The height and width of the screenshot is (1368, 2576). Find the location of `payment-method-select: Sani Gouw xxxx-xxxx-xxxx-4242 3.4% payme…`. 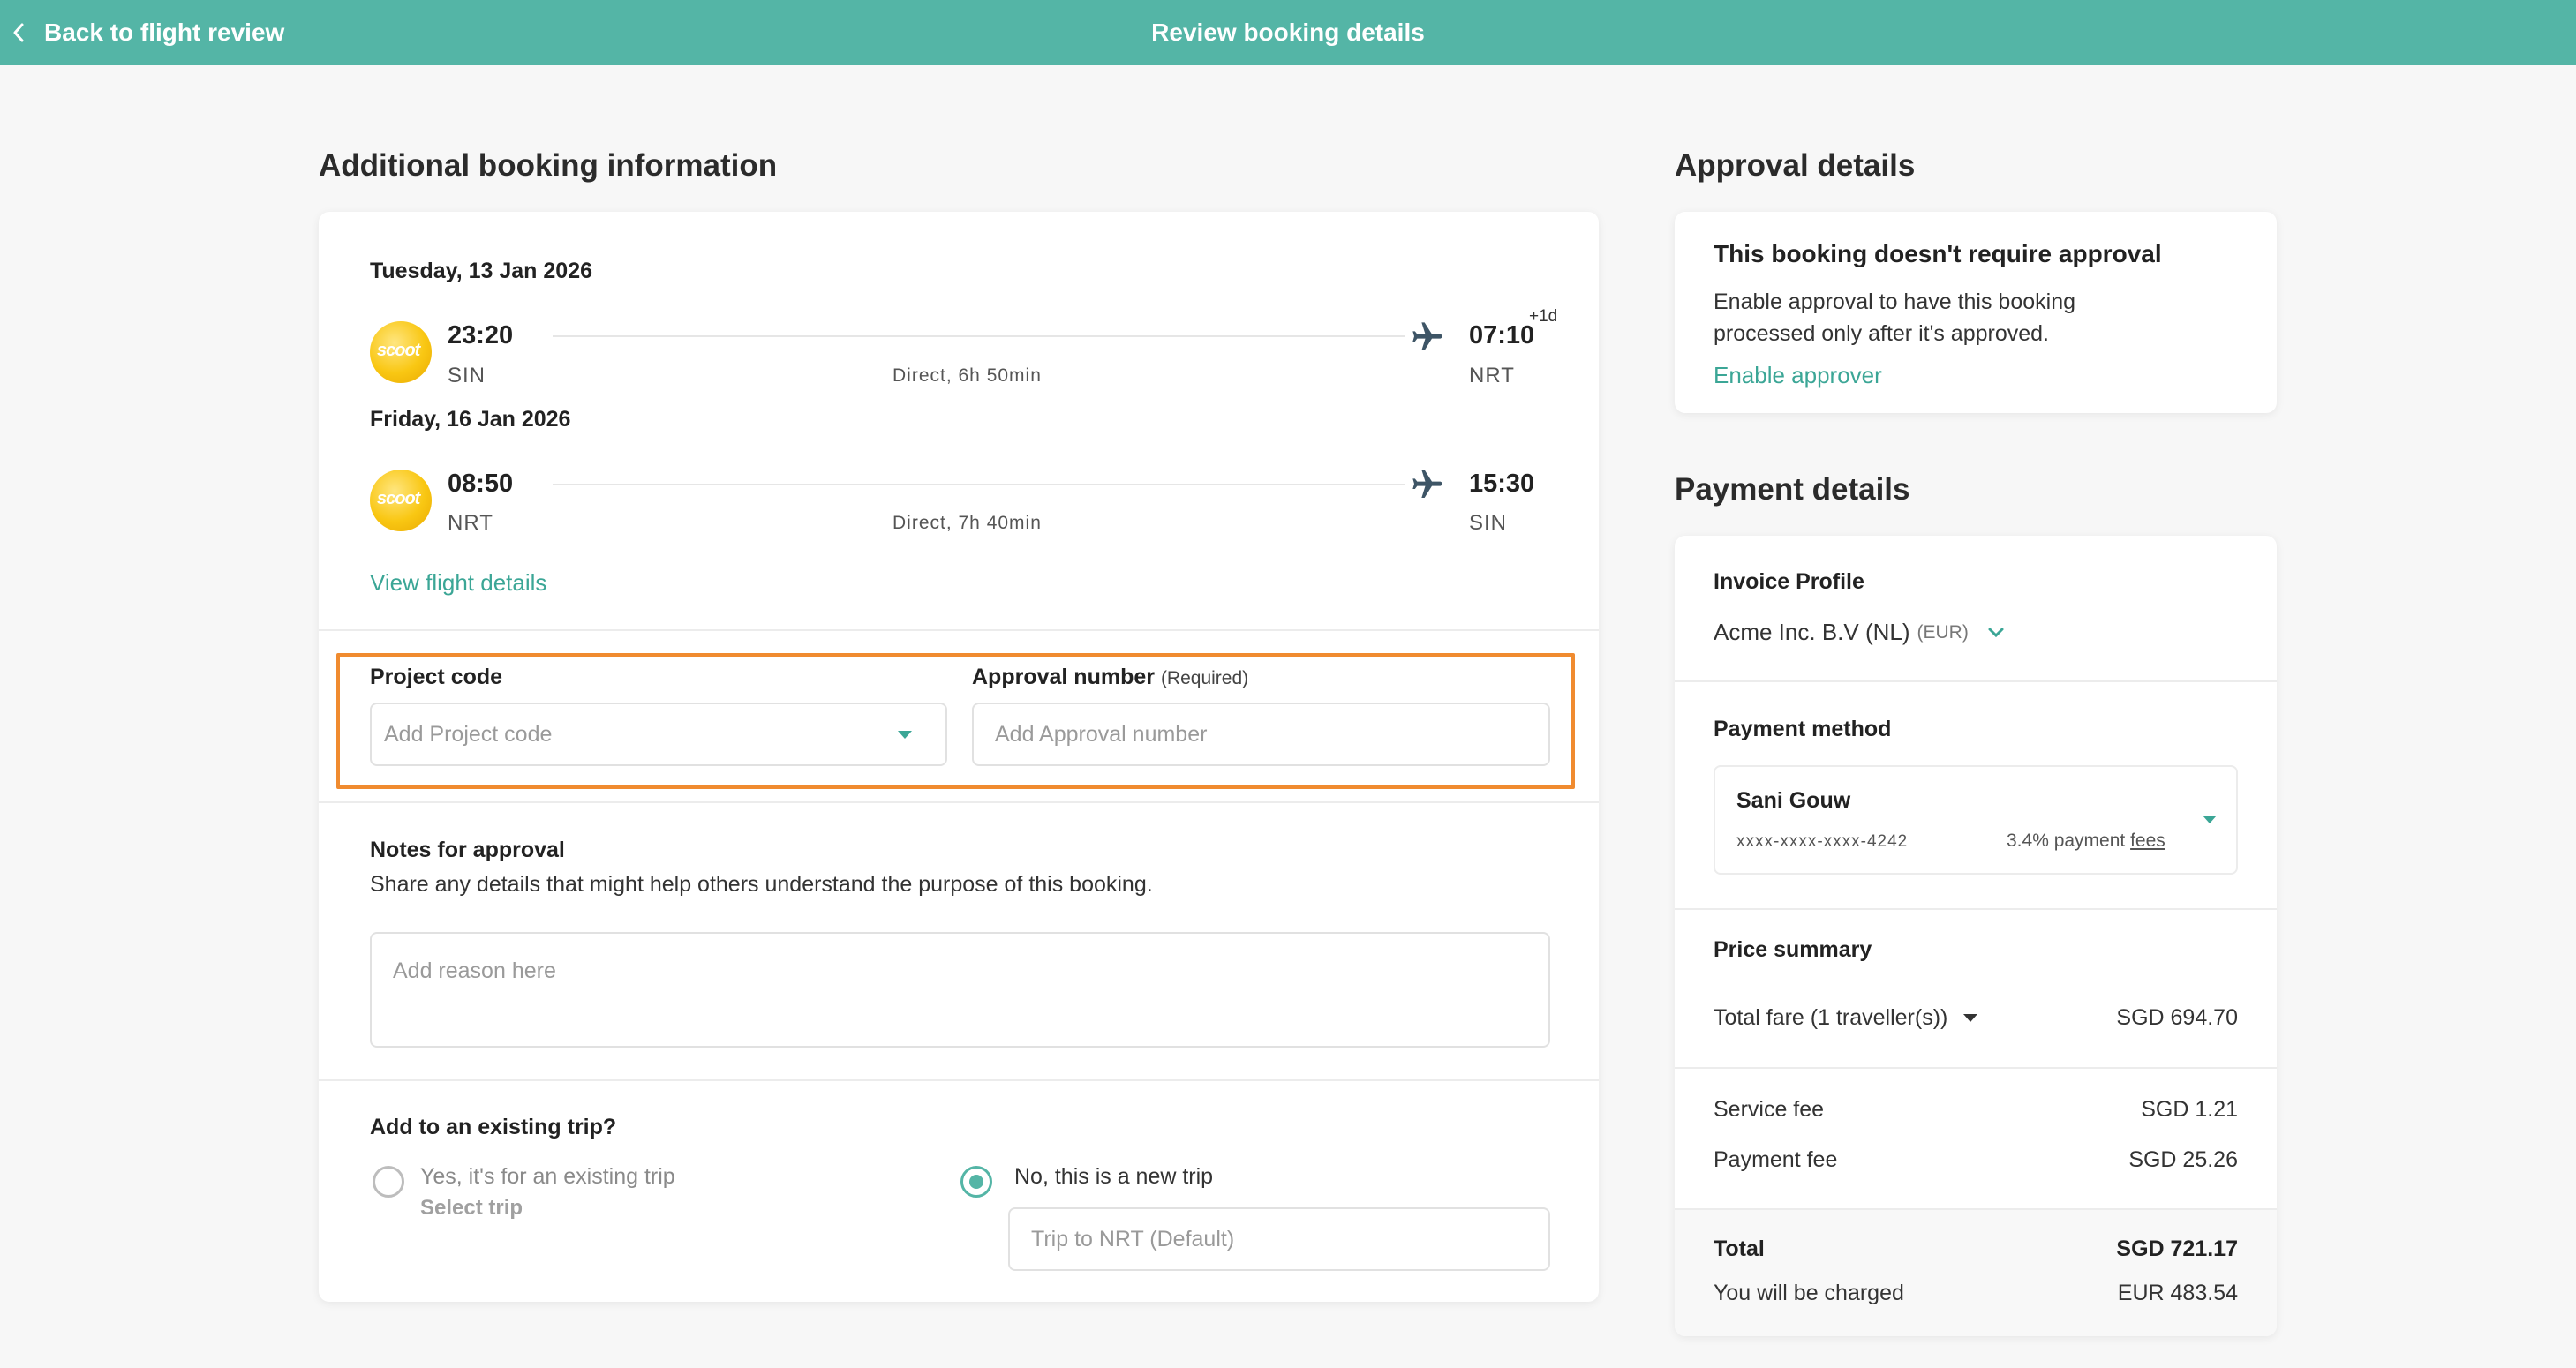

payment-method-select: Sani Gouw xxxx-xxxx-xxxx-4242 3.4% payme… is located at coordinates (1976, 820).